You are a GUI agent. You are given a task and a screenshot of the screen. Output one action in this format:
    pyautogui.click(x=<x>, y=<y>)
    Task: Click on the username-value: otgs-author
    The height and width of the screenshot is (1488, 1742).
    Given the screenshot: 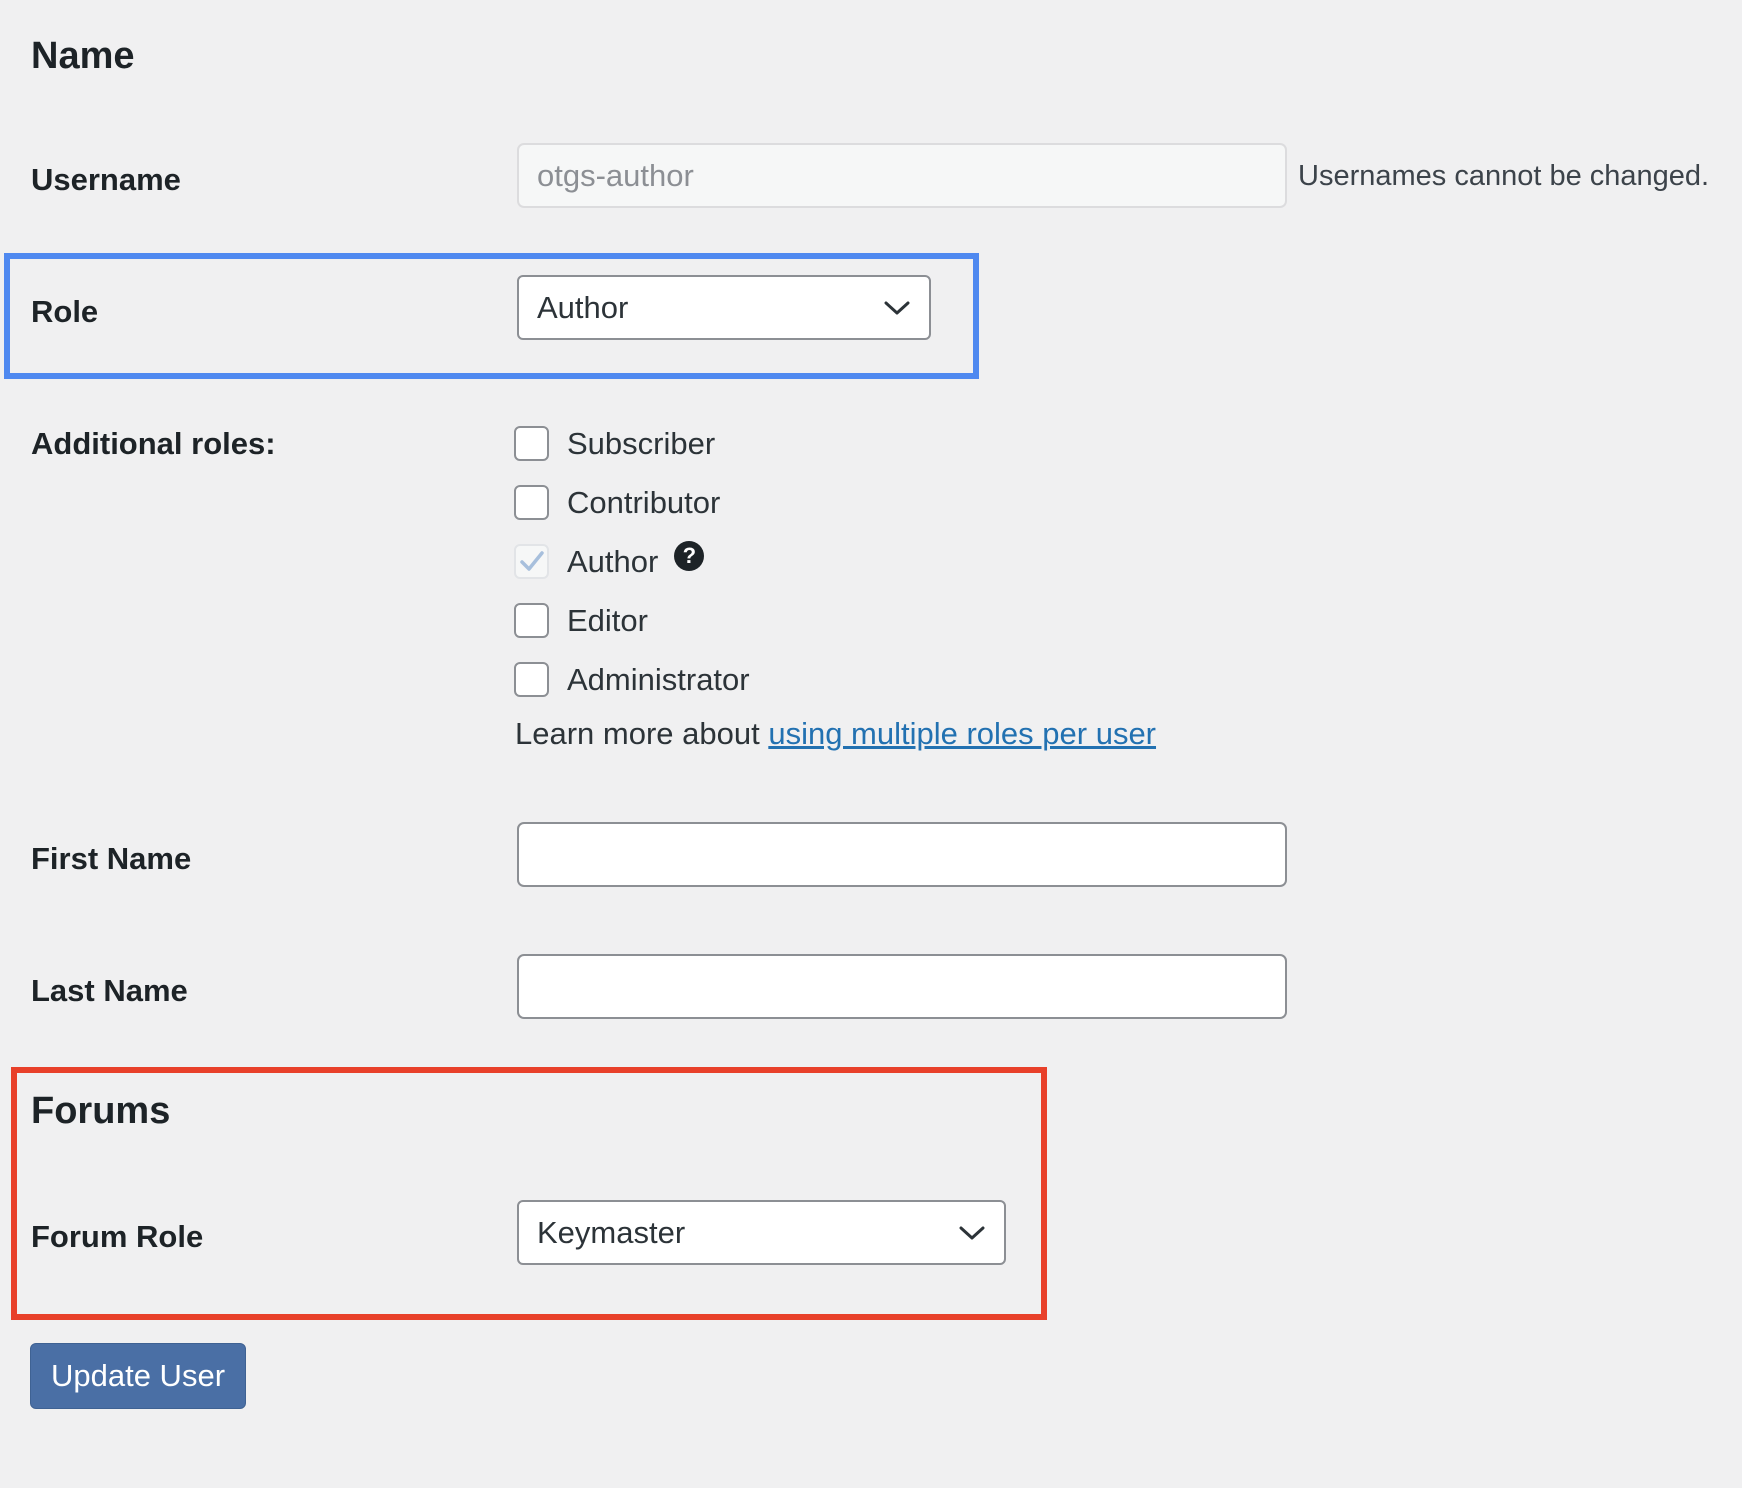 What is the action you would take?
    pyautogui.click(x=615, y=175)
    